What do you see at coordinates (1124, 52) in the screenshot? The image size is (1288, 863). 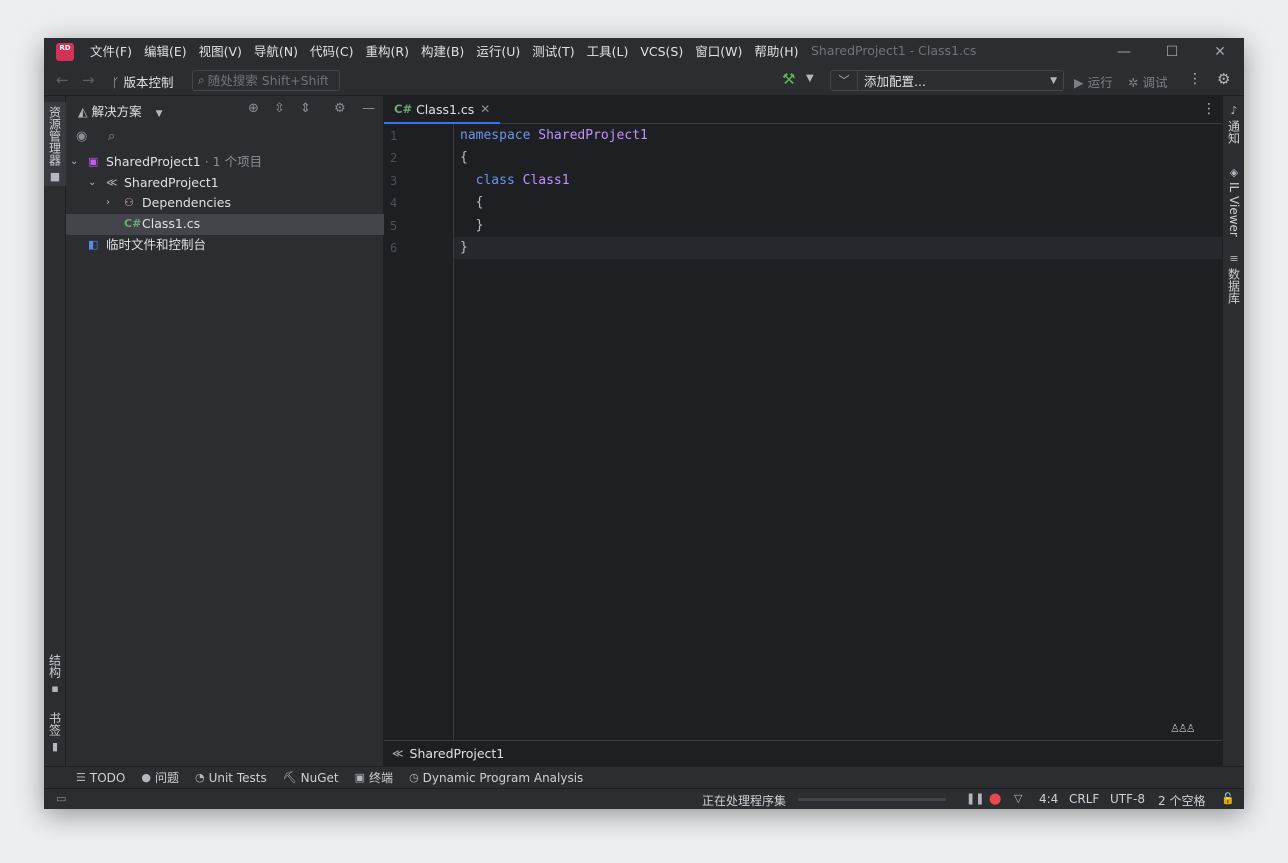 I see `minimize-button: —` at bounding box center [1124, 52].